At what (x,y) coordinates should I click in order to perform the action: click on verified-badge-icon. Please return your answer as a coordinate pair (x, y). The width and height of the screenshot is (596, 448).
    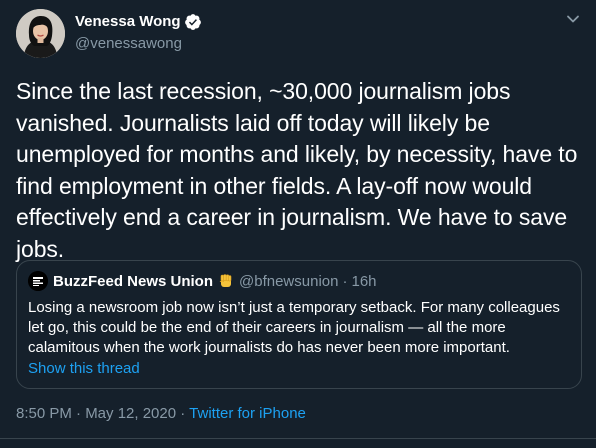
    Looking at the image, I should click on (193, 22).